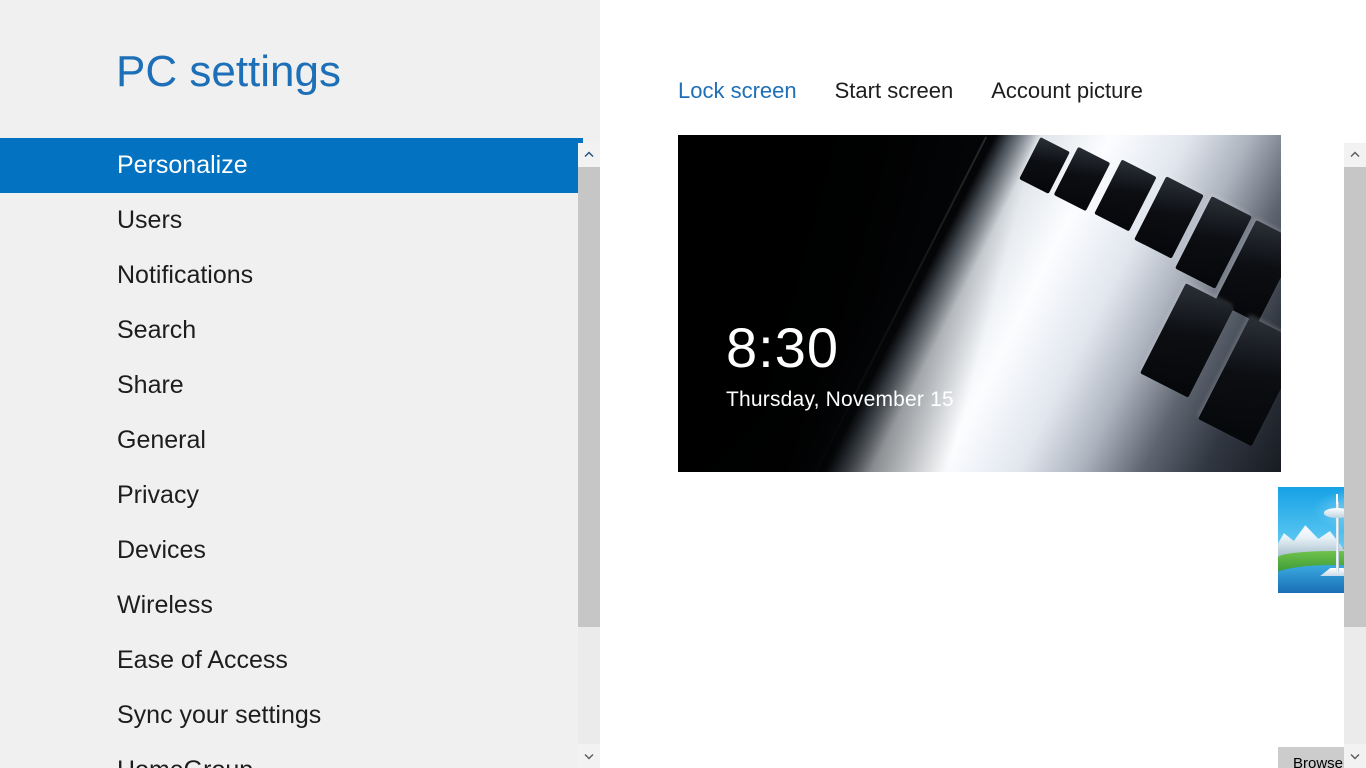 The height and width of the screenshot is (768, 1366). Describe the element at coordinates (228, 71) in the screenshot. I see `page-title: PC settings` at that location.